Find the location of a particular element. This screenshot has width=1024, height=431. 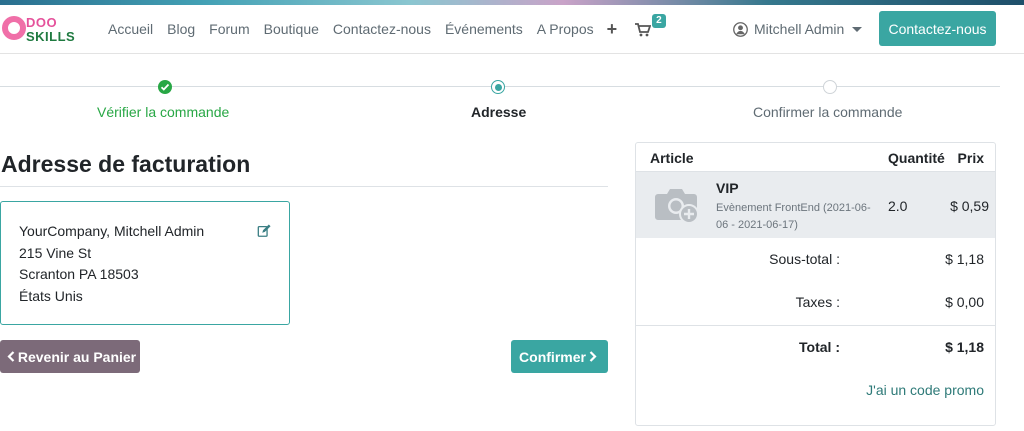

user-avatar-icon is located at coordinates (740, 29).